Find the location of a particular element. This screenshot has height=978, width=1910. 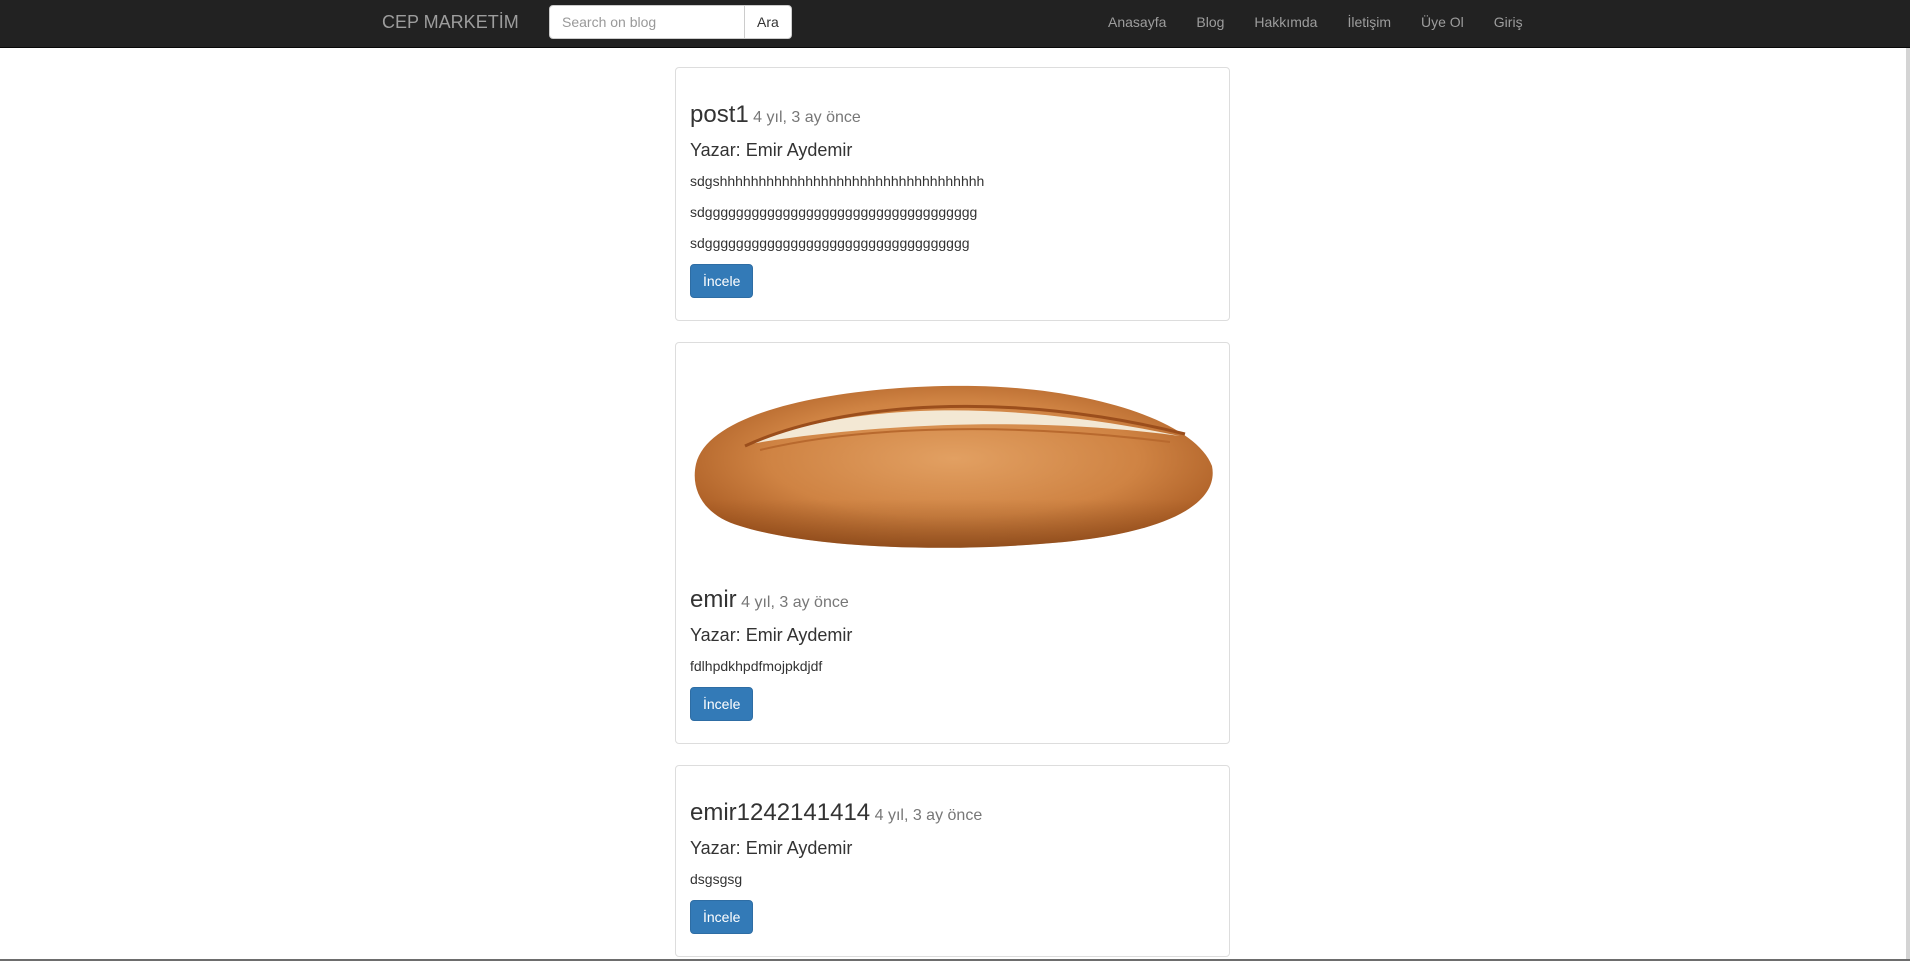

post-heading: emir 4 yıl, 3 ay önce is located at coordinates (952, 601).